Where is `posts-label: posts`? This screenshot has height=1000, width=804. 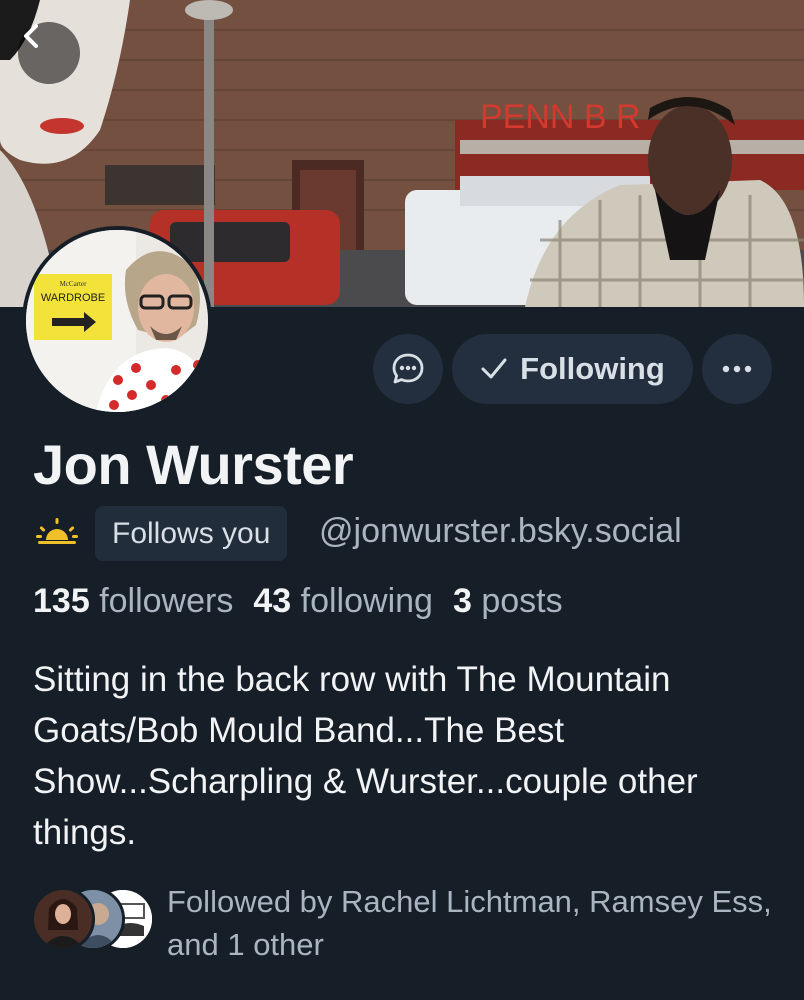
posts-label: posts is located at coordinates (522, 601).